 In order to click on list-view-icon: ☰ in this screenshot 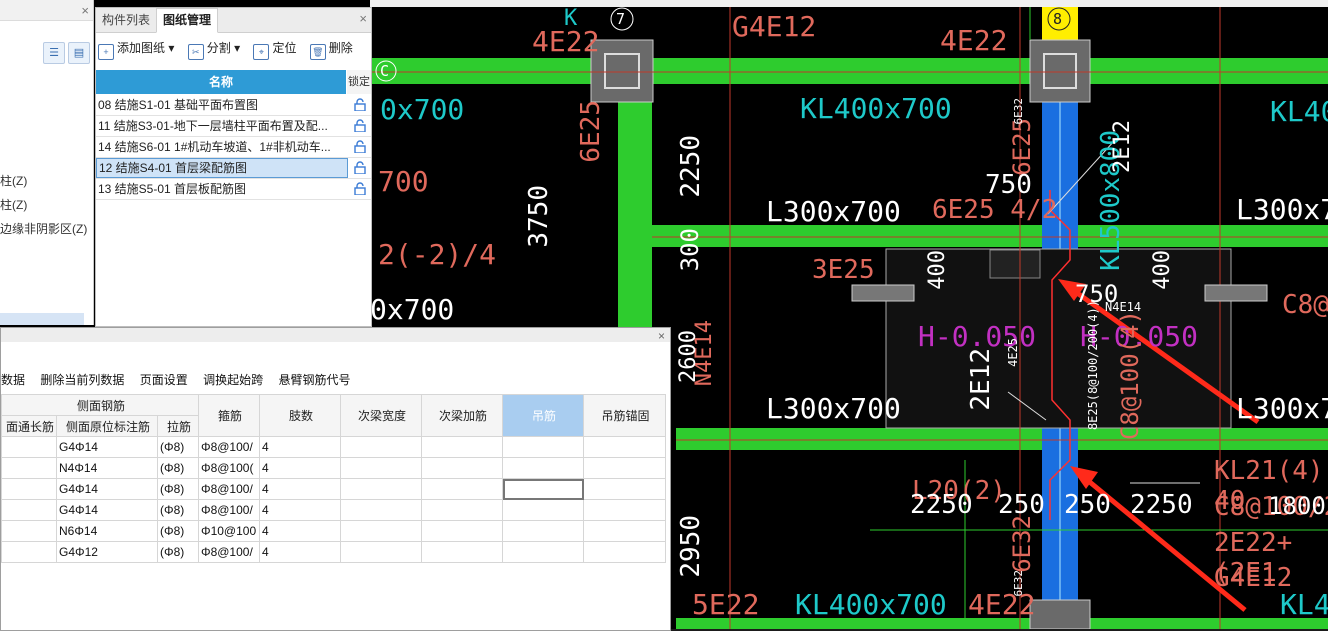, I will do `click(54, 53)`.